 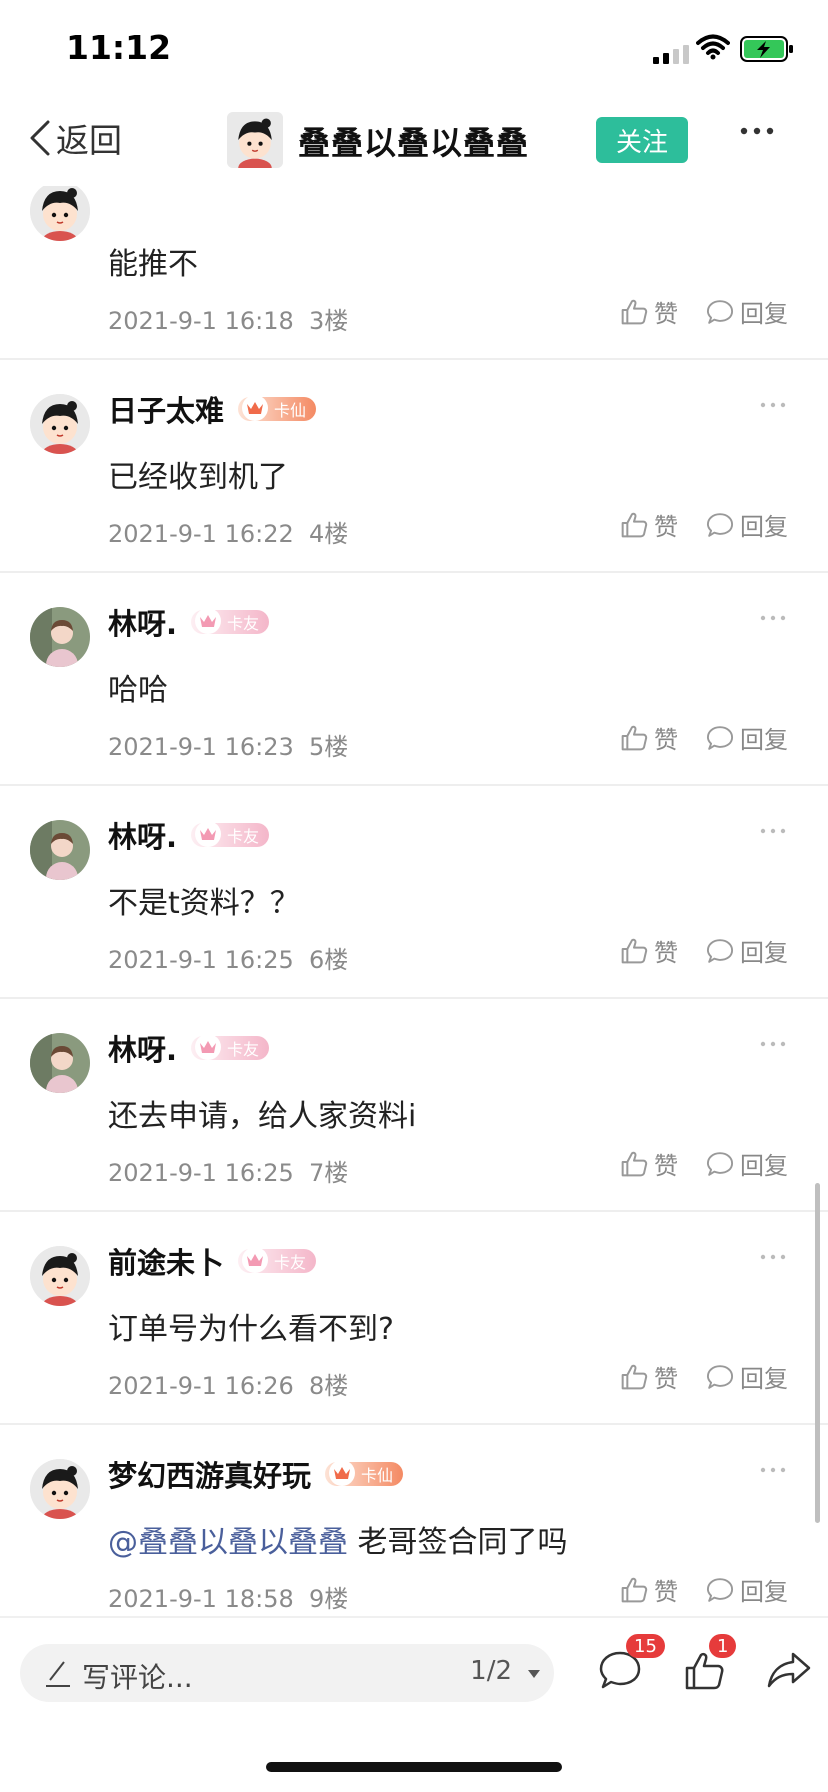 I want to click on comment-item: 林呀. 卡友不是t资料？？ 2021-9-1 16:25 6楼 赞 回复, so click(x=414, y=892).